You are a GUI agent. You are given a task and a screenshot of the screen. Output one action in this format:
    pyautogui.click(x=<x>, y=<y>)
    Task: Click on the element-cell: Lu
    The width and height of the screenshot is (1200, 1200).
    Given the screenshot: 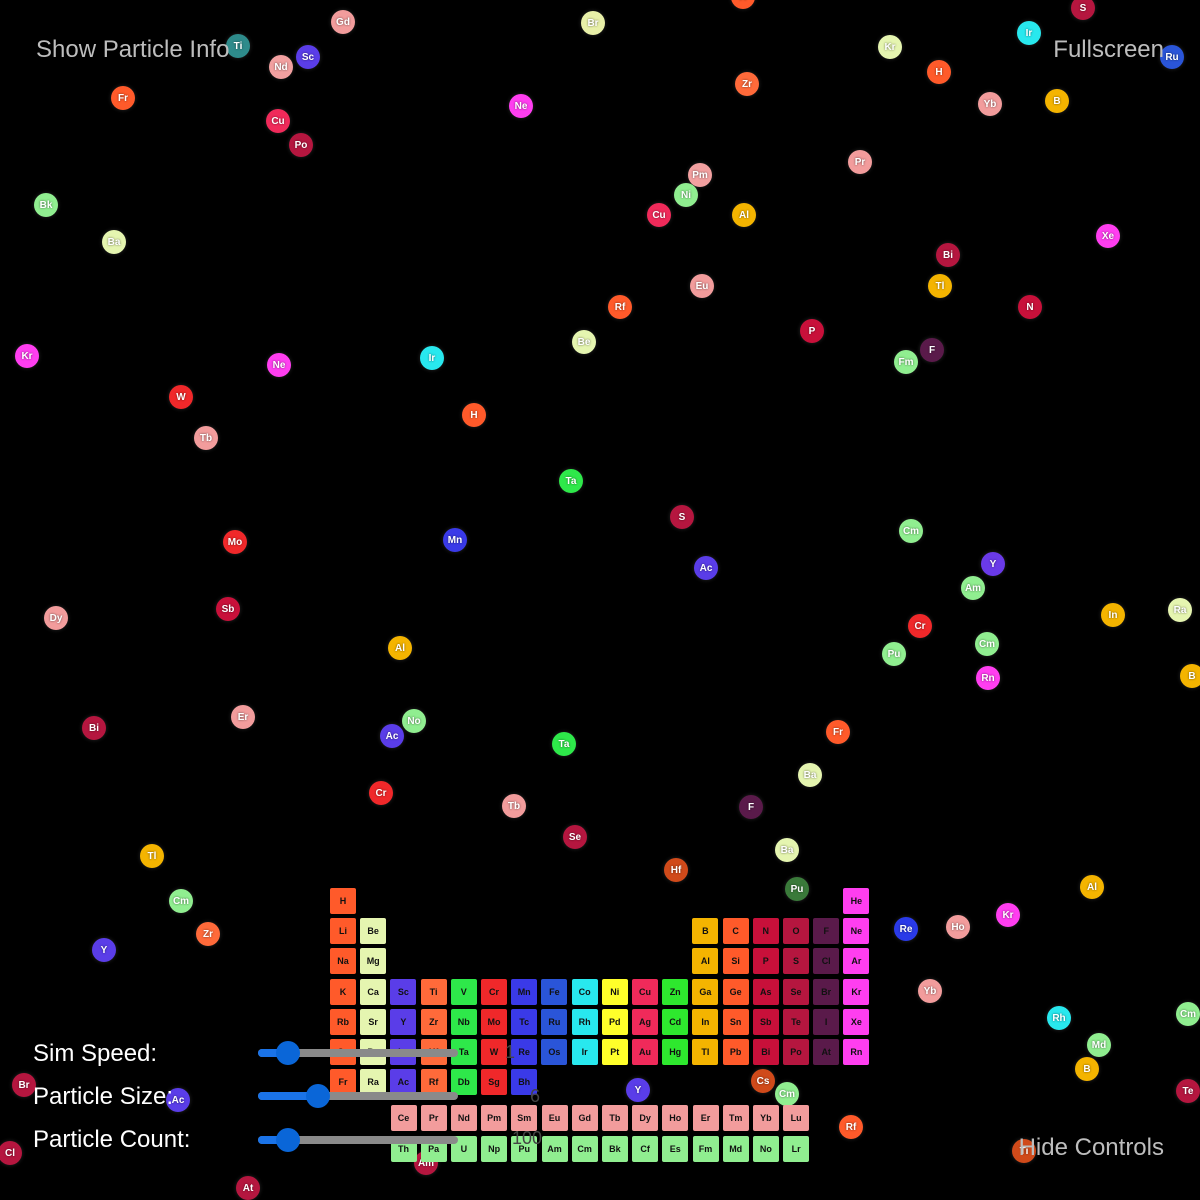 What is the action you would take?
    pyautogui.click(x=796, y=1118)
    